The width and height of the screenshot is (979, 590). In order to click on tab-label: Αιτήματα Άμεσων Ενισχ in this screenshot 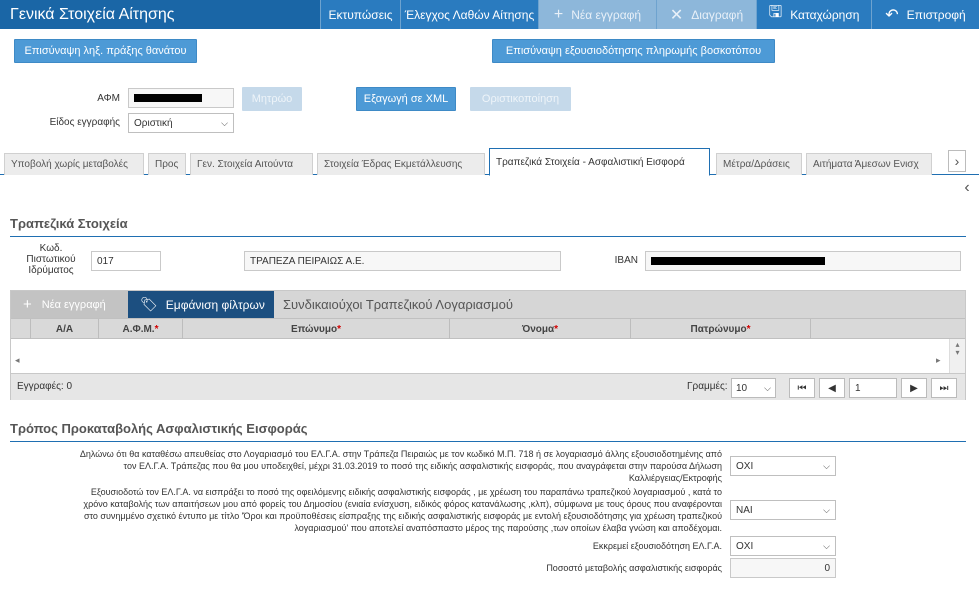, I will do `click(866, 164)`.